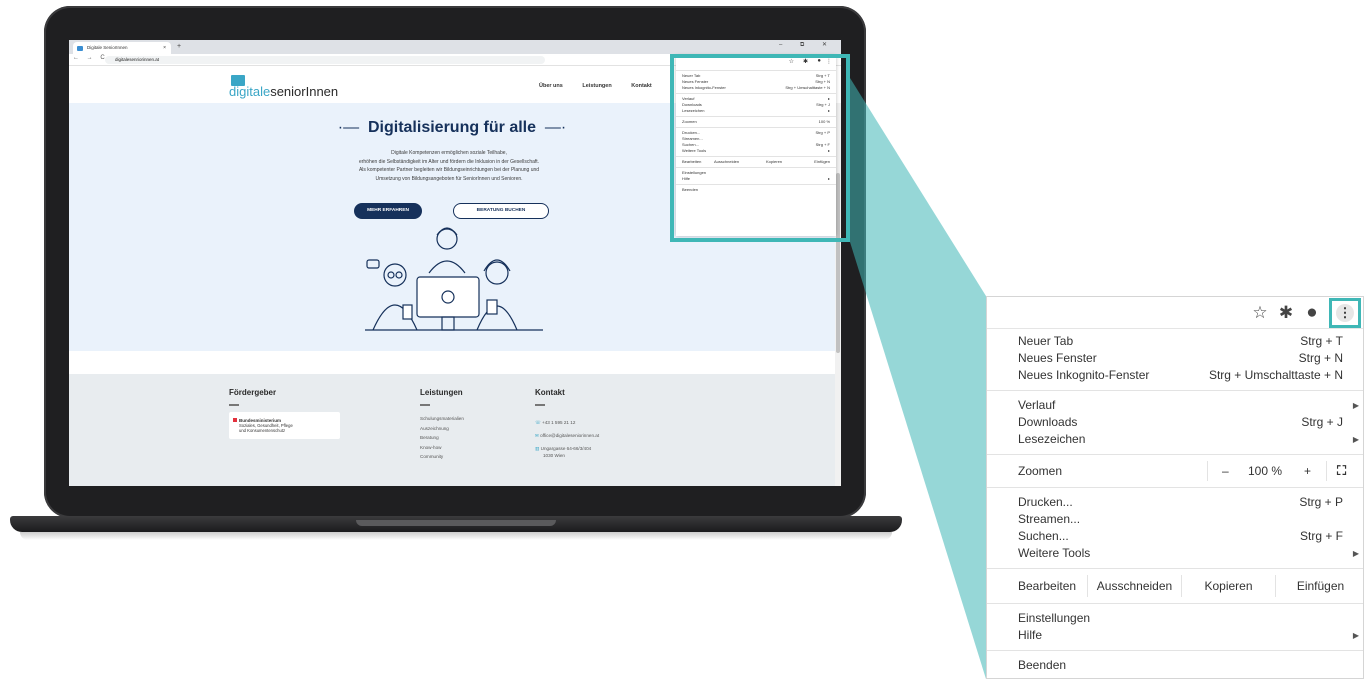 Image resolution: width=1364 pixels, height=679 pixels. I want to click on menu-label: Neuer Tab, so click(1046, 341).